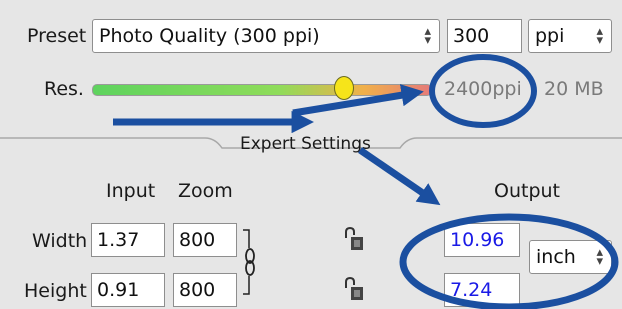 This screenshot has height=309, width=622. What do you see at coordinates (482, 290) in the screenshot?
I see `height-output-field: 7.24` at bounding box center [482, 290].